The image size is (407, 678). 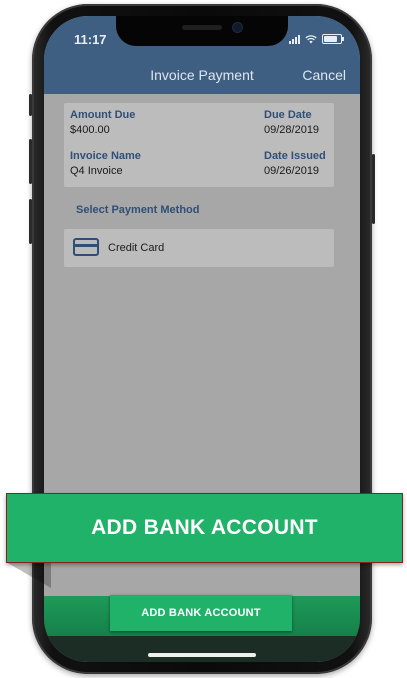 What do you see at coordinates (295, 156) in the screenshot?
I see `date-issued-label: Date Issued` at bounding box center [295, 156].